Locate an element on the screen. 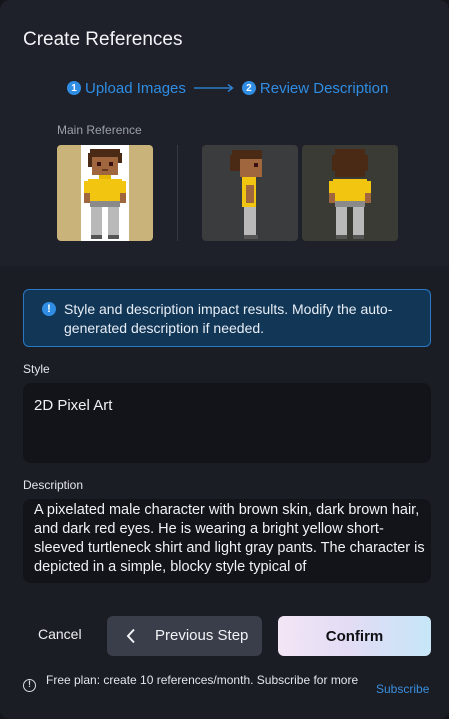 The width and height of the screenshot is (449, 719). main-reference-label: Main Reference is located at coordinates (99, 130).